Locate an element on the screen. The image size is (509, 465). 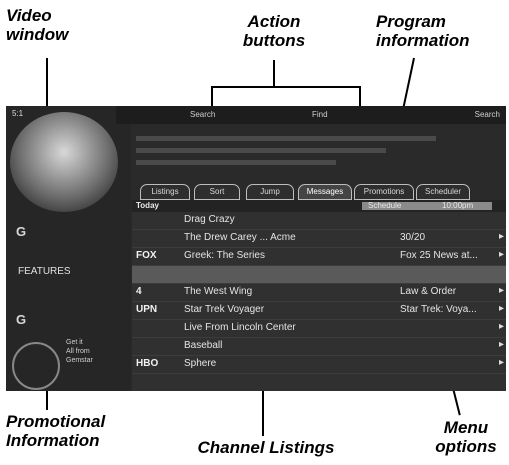
gemstar-logo-bottom: G is located at coordinates (21, 319).